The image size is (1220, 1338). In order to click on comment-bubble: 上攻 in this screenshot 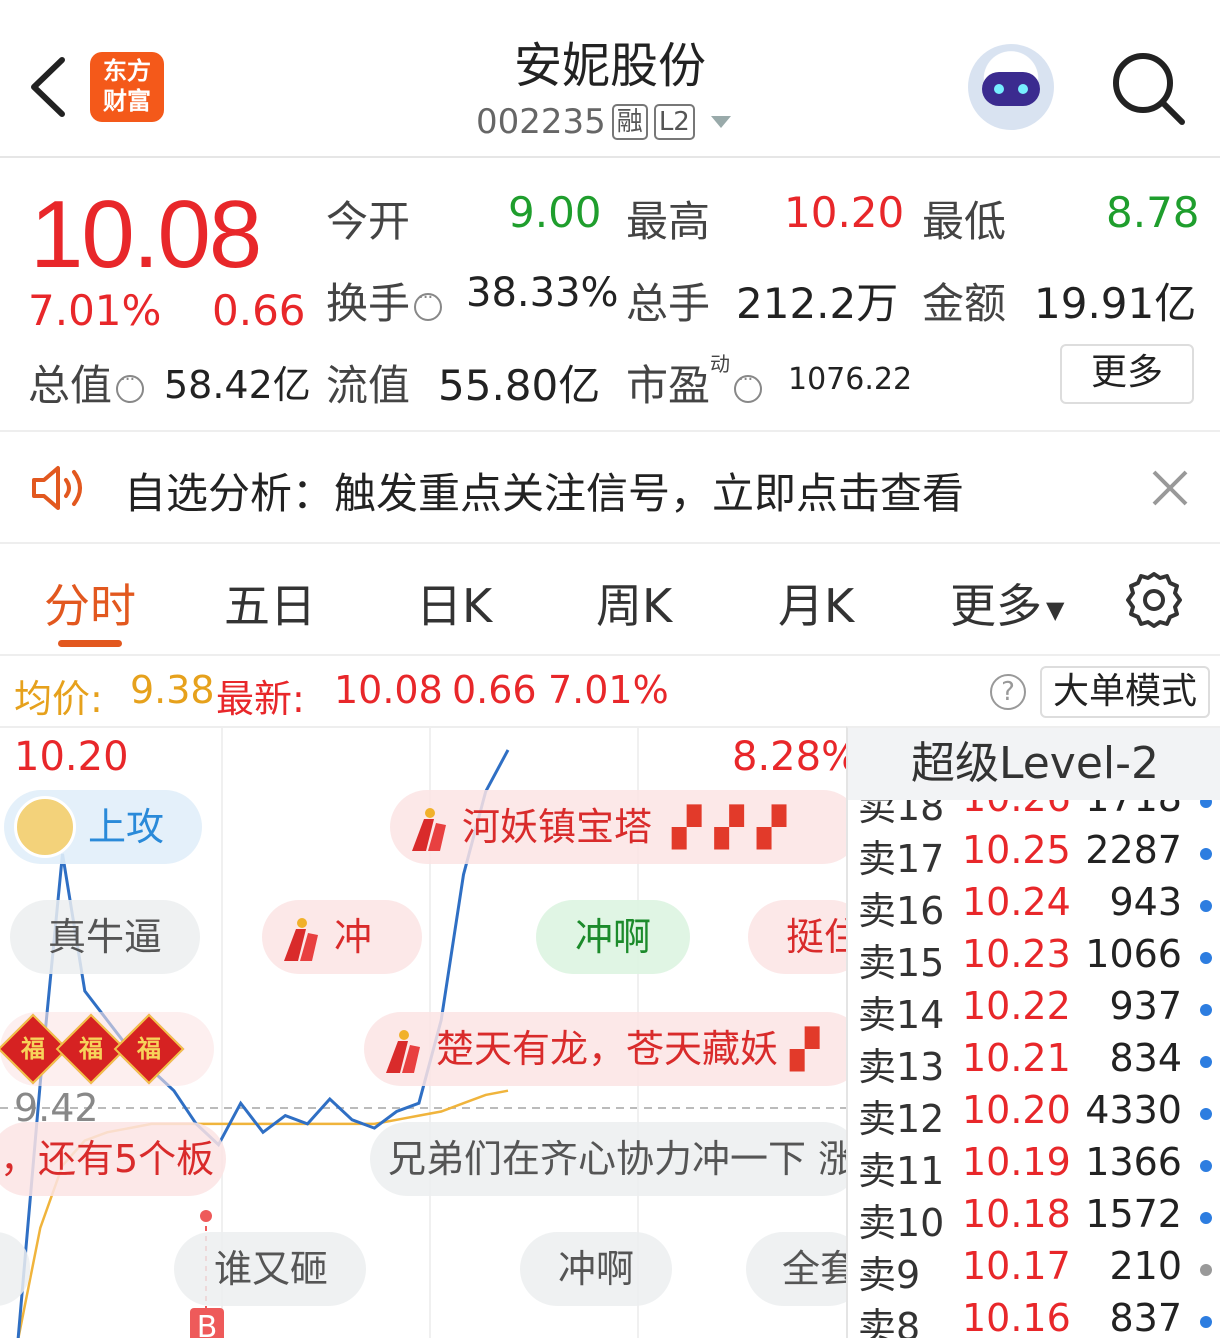, I will do `click(103, 827)`.